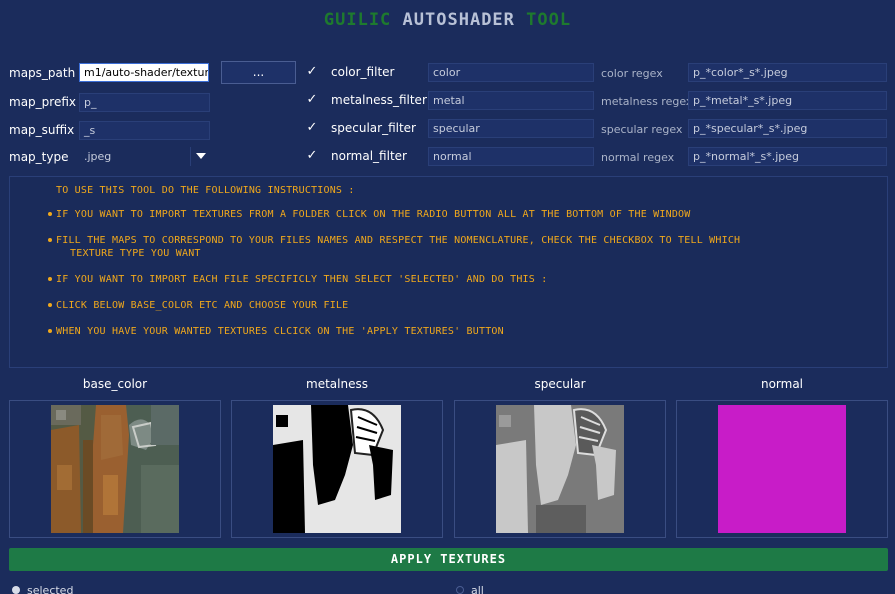 Image resolution: width=895 pixels, height=594 pixels. What do you see at coordinates (460, 590) in the screenshot?
I see `all-radio` at bounding box center [460, 590].